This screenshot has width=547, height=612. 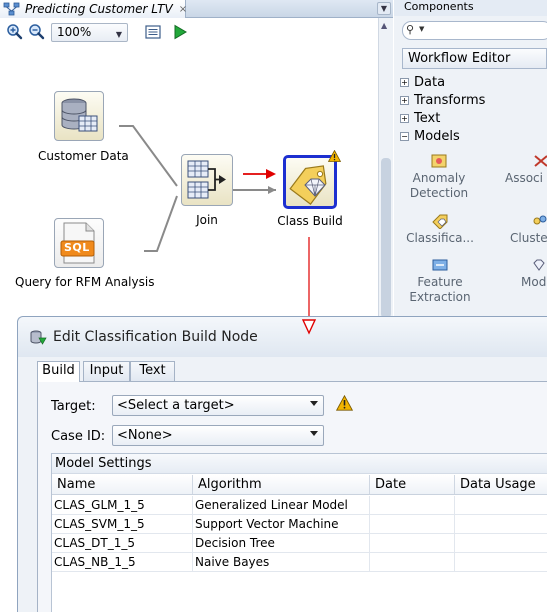 I want to click on collapse-icon: −, so click(x=404, y=136).